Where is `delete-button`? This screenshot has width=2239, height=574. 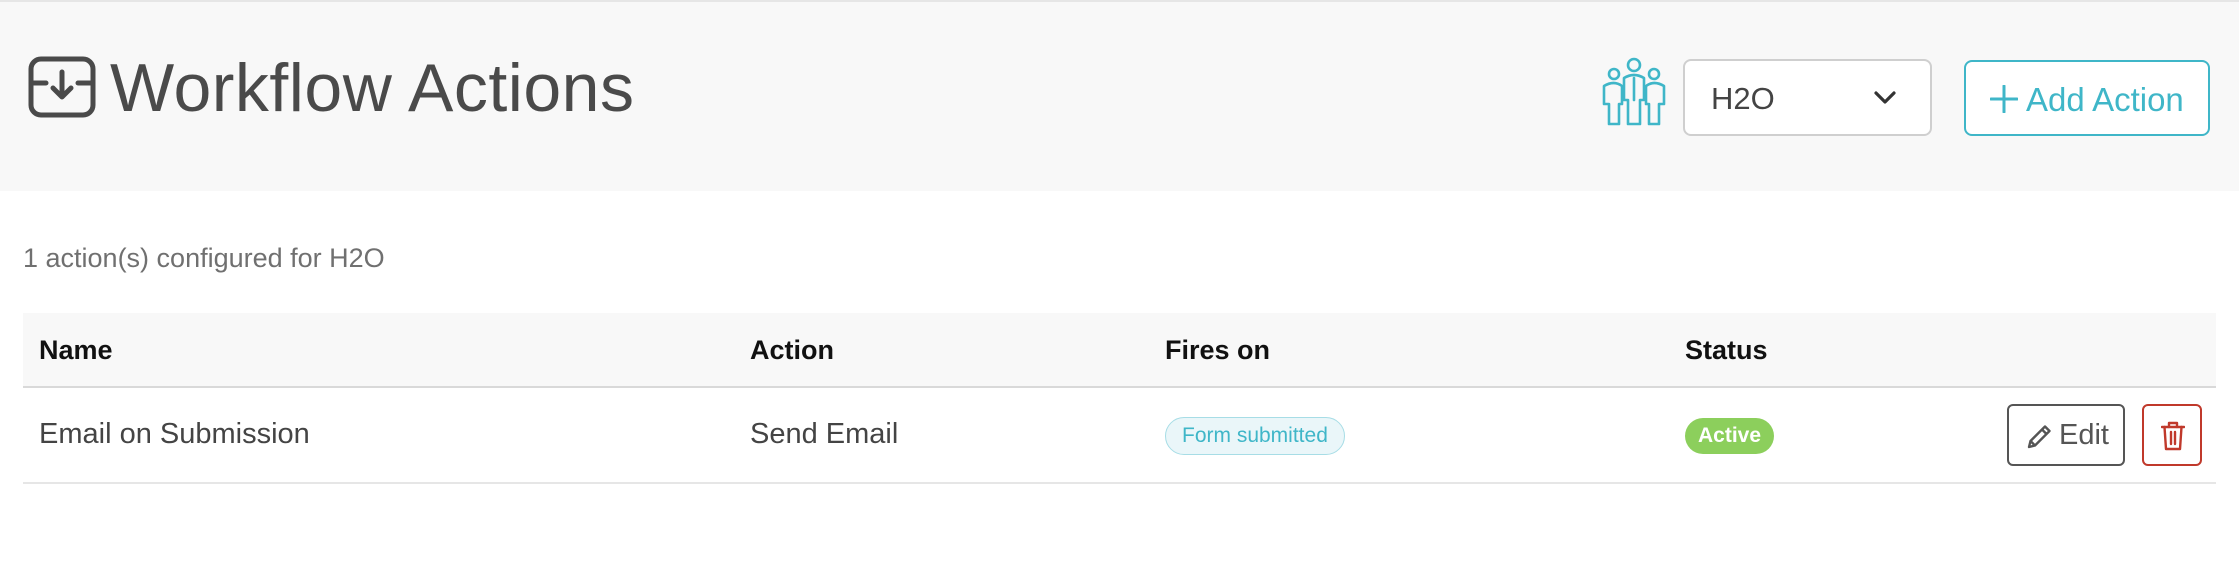
delete-button is located at coordinates (2172, 435).